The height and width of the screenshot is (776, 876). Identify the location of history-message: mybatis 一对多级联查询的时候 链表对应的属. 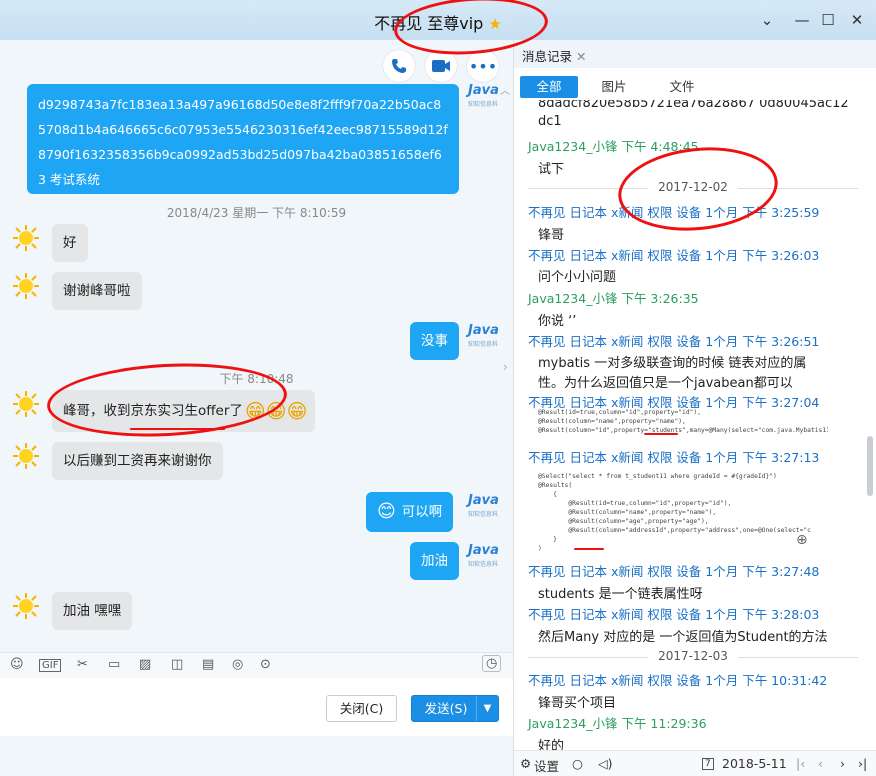
(672, 363).